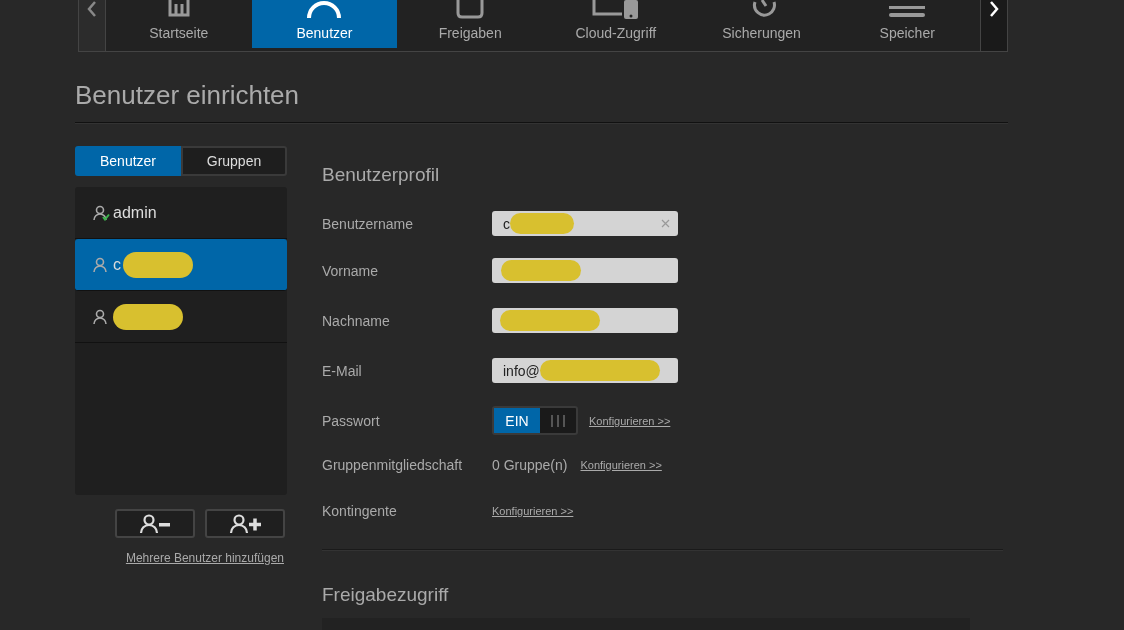  What do you see at coordinates (92, 25) in the screenshot?
I see `scroll-left-button` at bounding box center [92, 25].